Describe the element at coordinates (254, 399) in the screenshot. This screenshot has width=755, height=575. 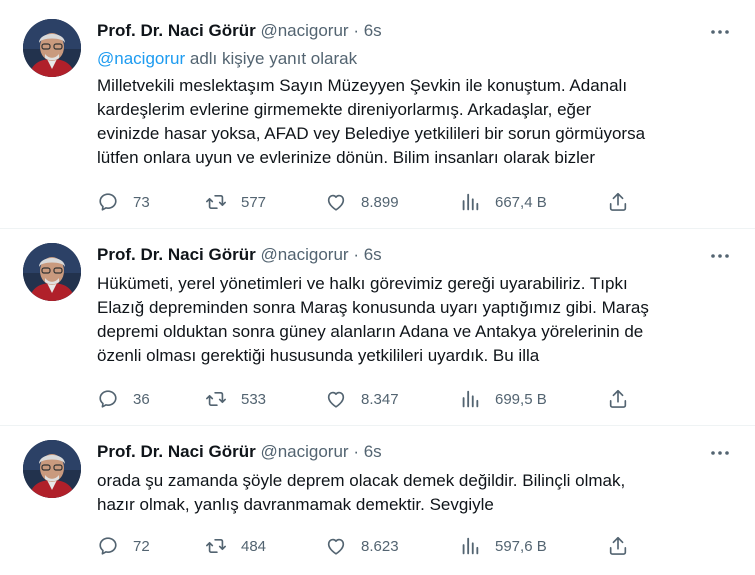
I see `retweet-count: 533` at that location.